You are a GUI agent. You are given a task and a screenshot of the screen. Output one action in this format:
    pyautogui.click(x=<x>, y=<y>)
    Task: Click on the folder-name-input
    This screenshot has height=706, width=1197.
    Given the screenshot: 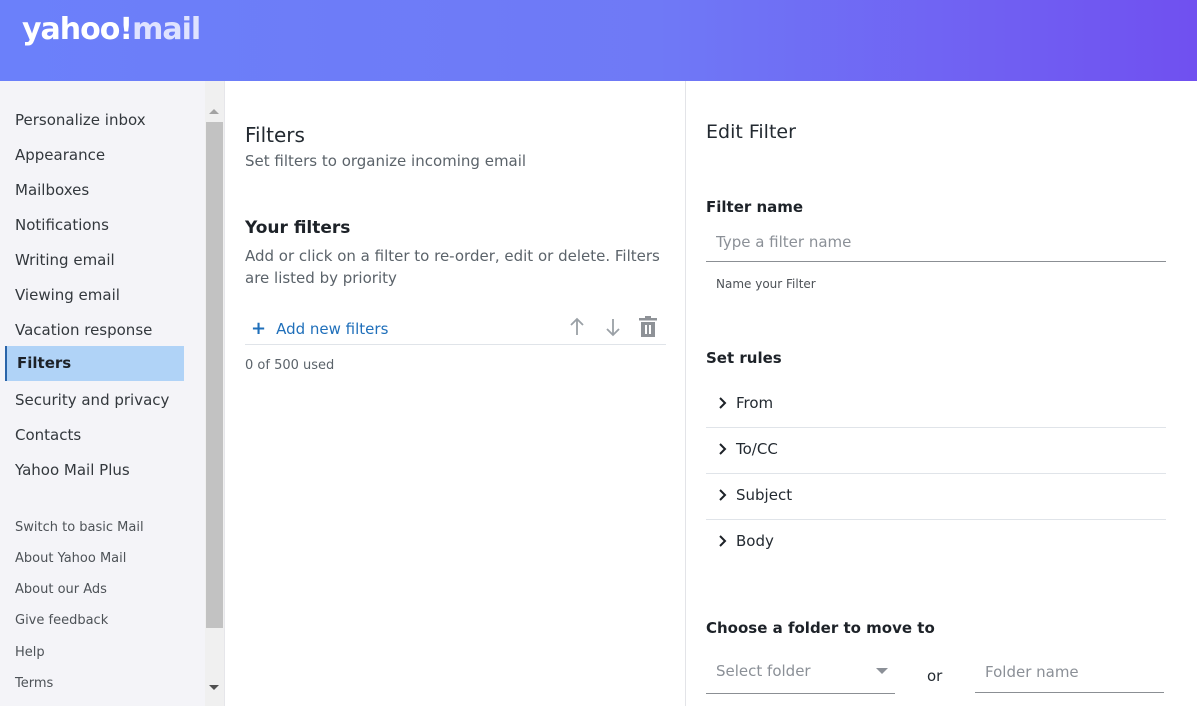 What is the action you would take?
    pyautogui.click(x=1069, y=672)
    